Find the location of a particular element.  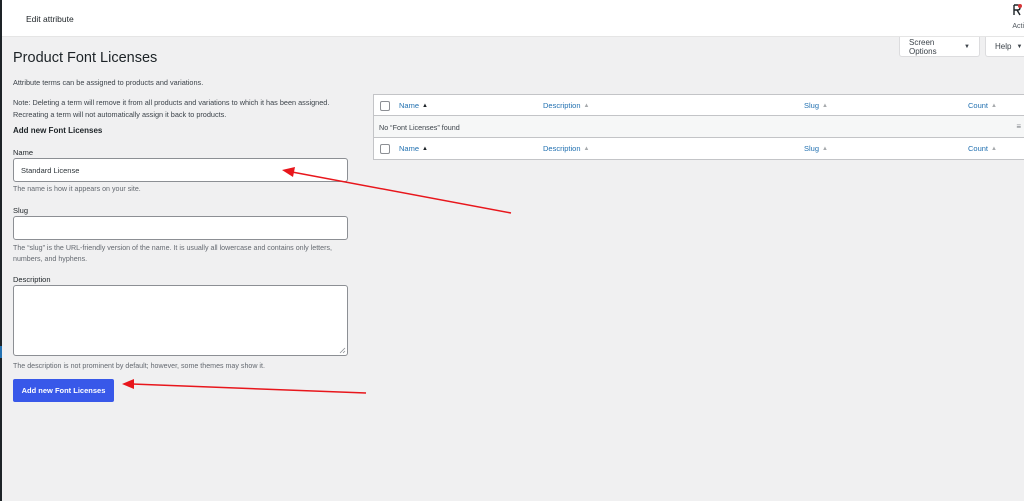

name-help-text: The name is how it appears on your site. is located at coordinates (77, 189).